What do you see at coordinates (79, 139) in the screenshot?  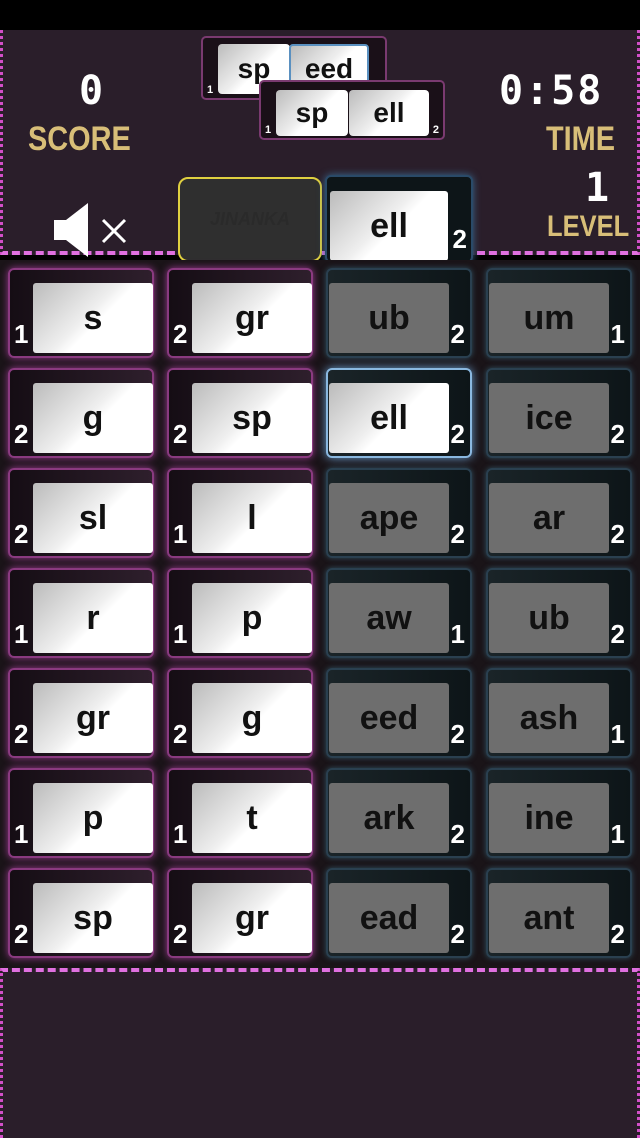 I see `score-label: SCORE` at bounding box center [79, 139].